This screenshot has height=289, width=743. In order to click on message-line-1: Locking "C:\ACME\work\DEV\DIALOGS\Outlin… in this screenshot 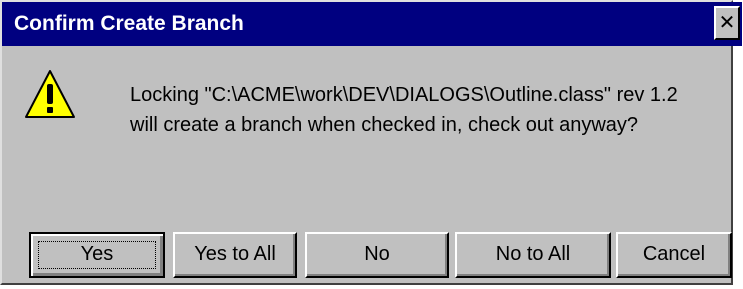, I will do `click(404, 95)`.